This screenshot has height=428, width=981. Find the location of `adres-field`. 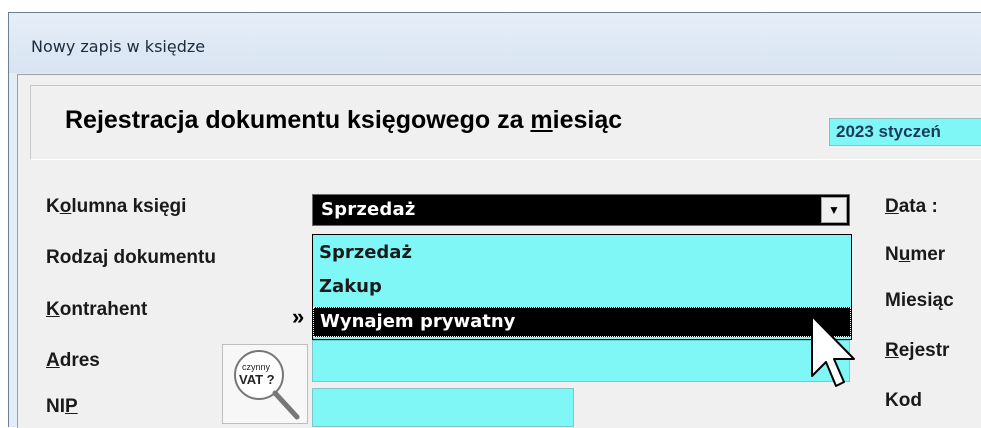

adres-field is located at coordinates (581, 361).